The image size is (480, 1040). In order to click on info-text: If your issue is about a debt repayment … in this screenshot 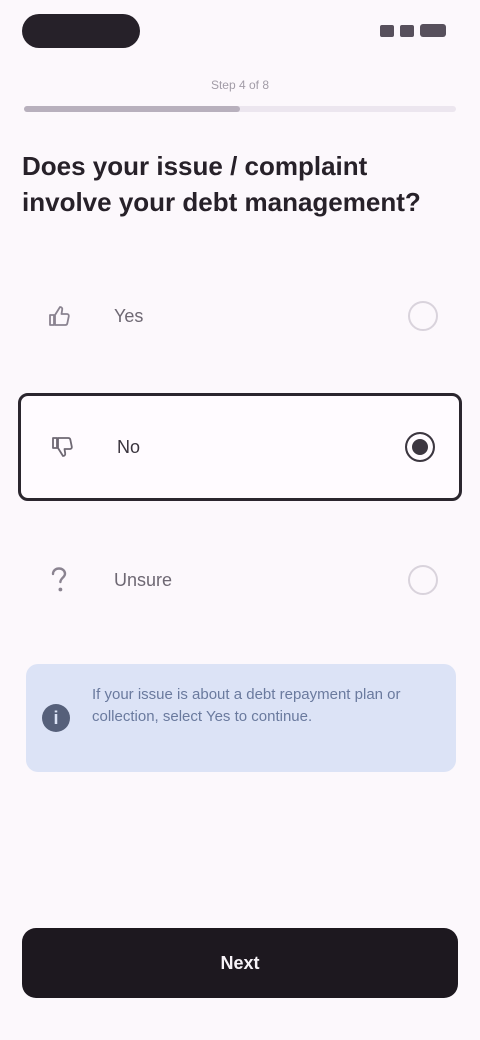, I will do `click(246, 705)`.